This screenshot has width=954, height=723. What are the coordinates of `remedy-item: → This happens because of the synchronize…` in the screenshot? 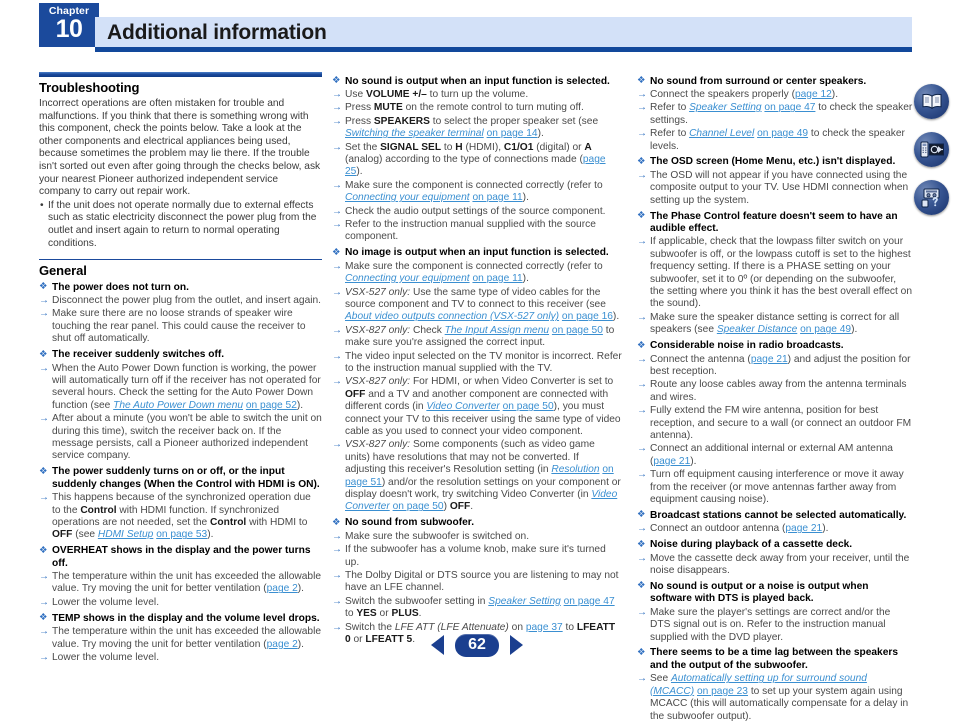 It's located at (175, 516).